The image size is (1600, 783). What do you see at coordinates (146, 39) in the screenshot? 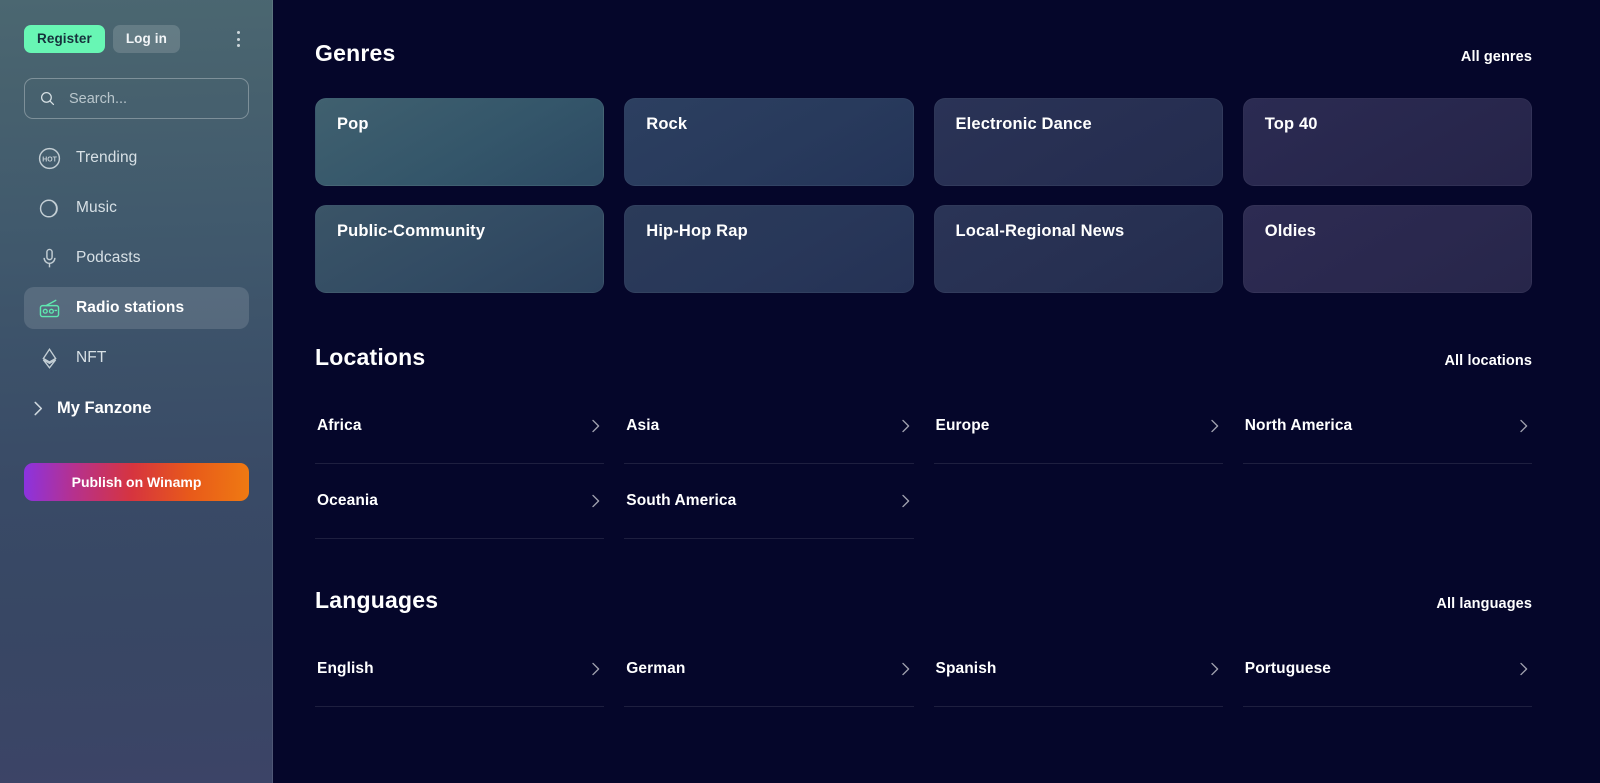
I see `login-button: Log in` at bounding box center [146, 39].